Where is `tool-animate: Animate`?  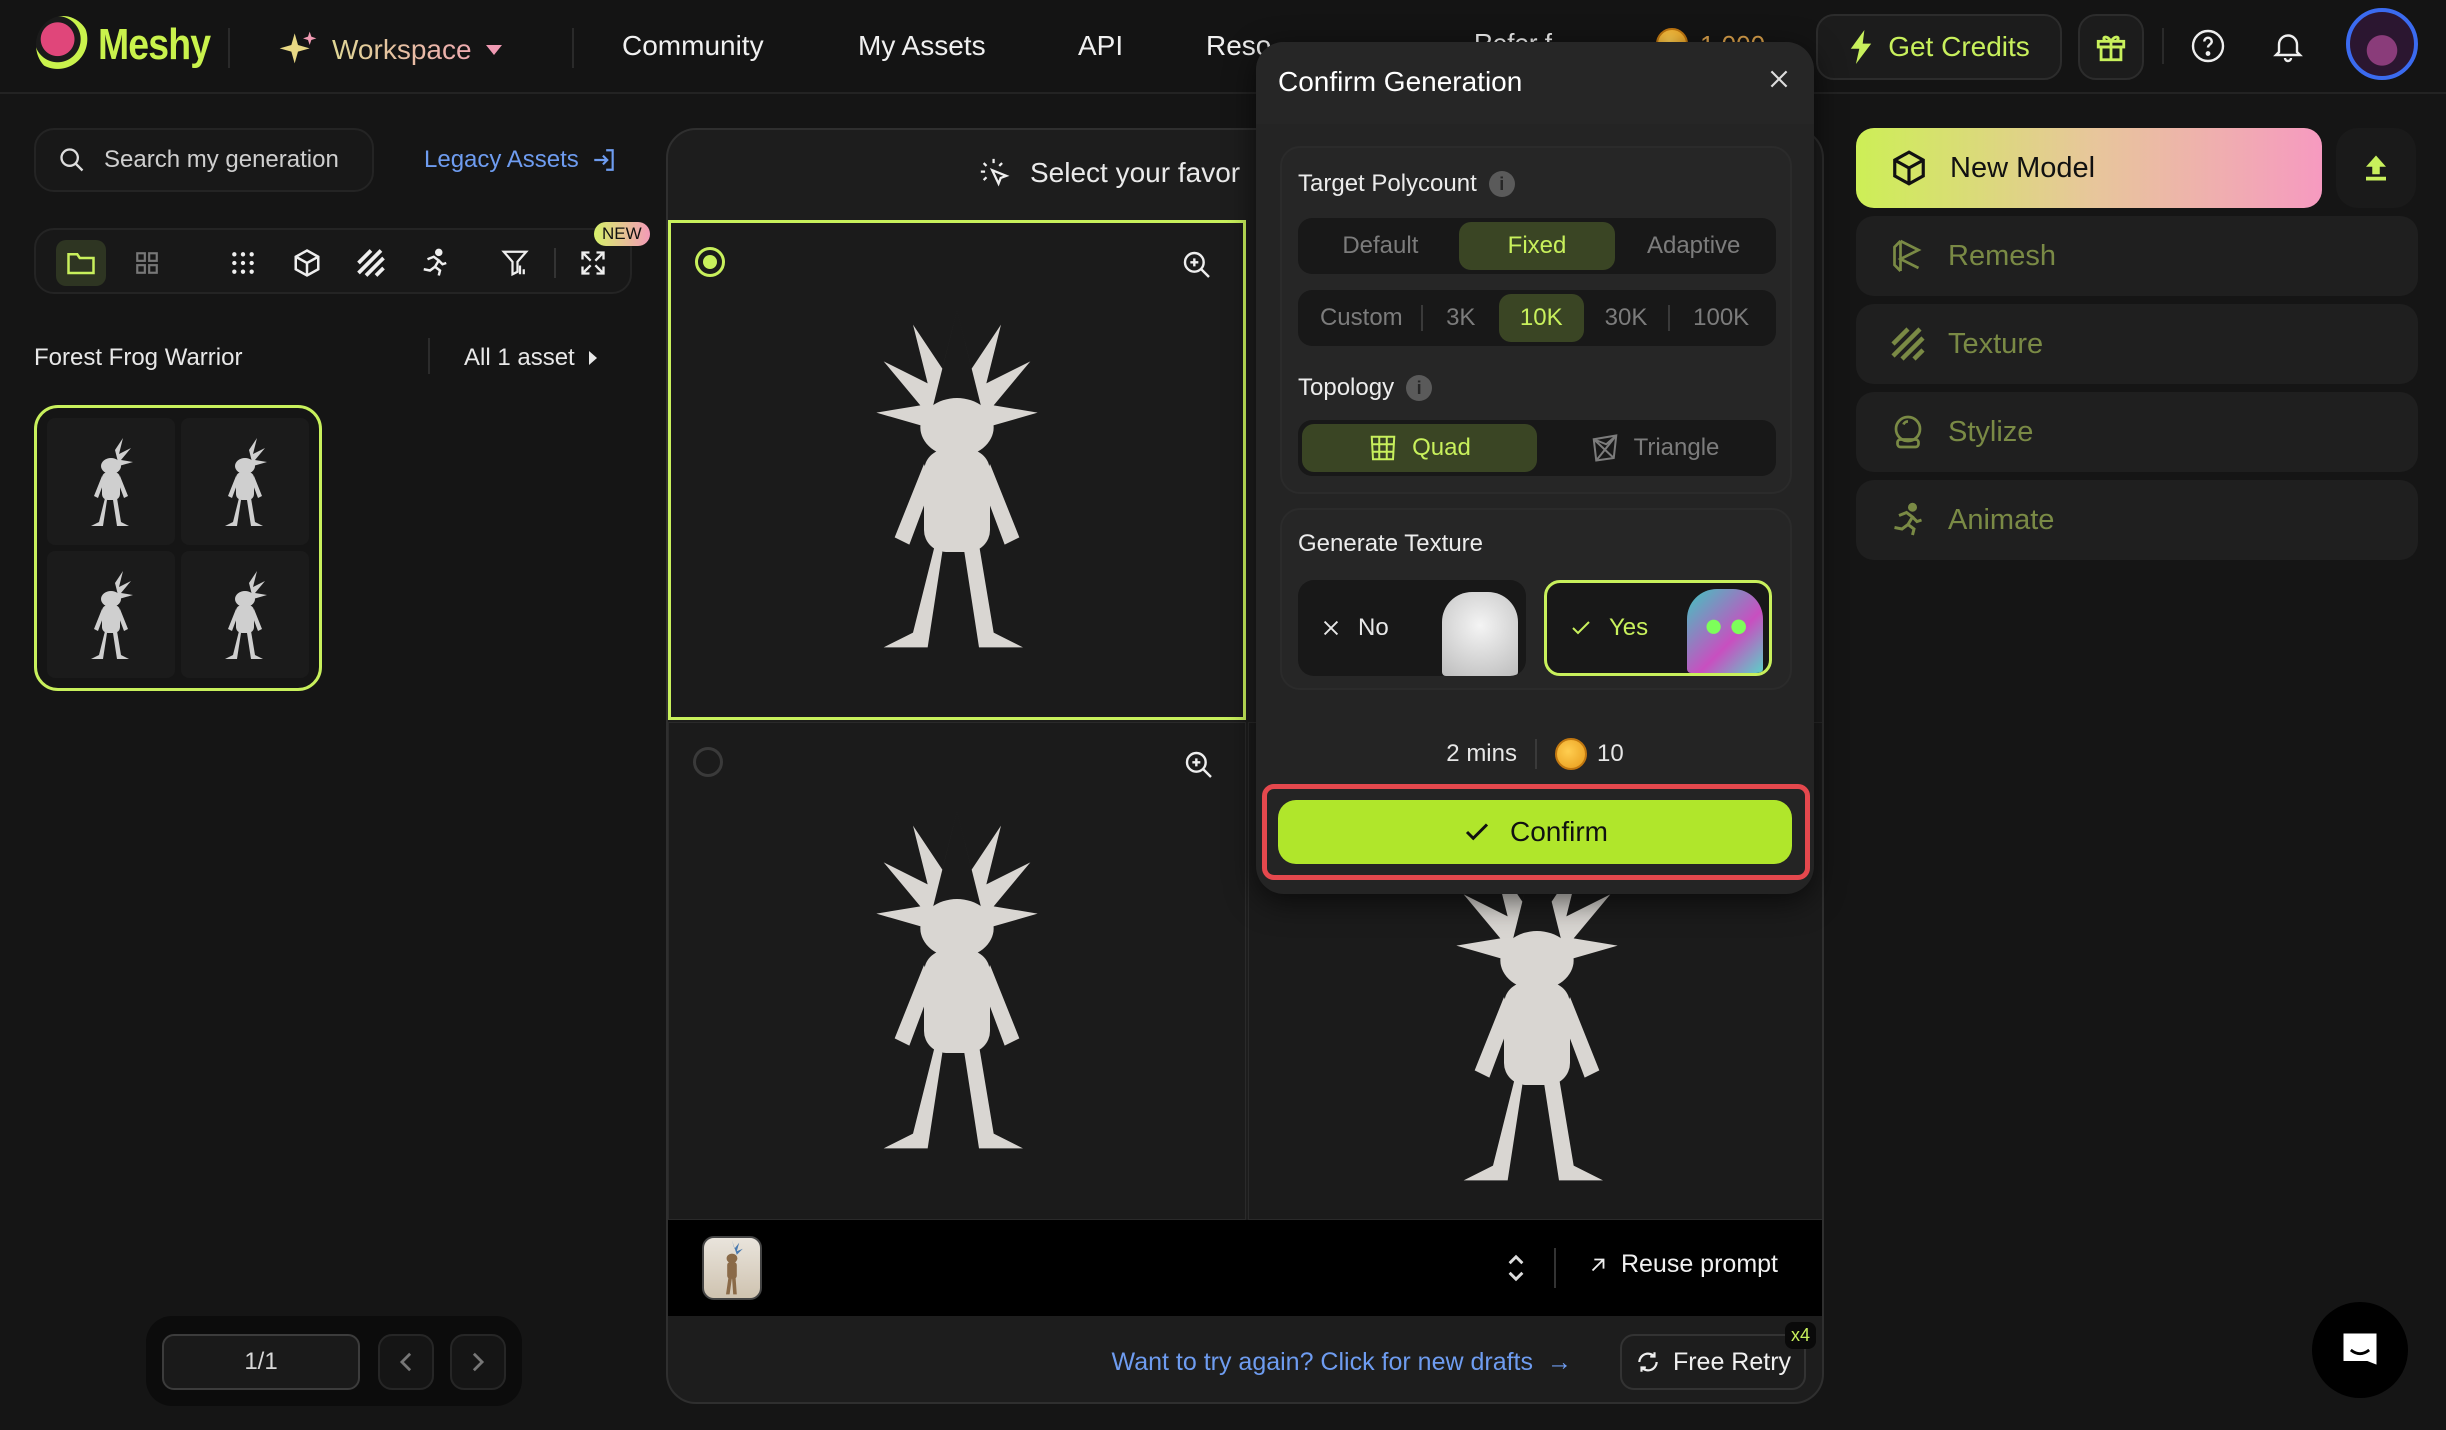 tool-animate: Animate is located at coordinates (2137, 520).